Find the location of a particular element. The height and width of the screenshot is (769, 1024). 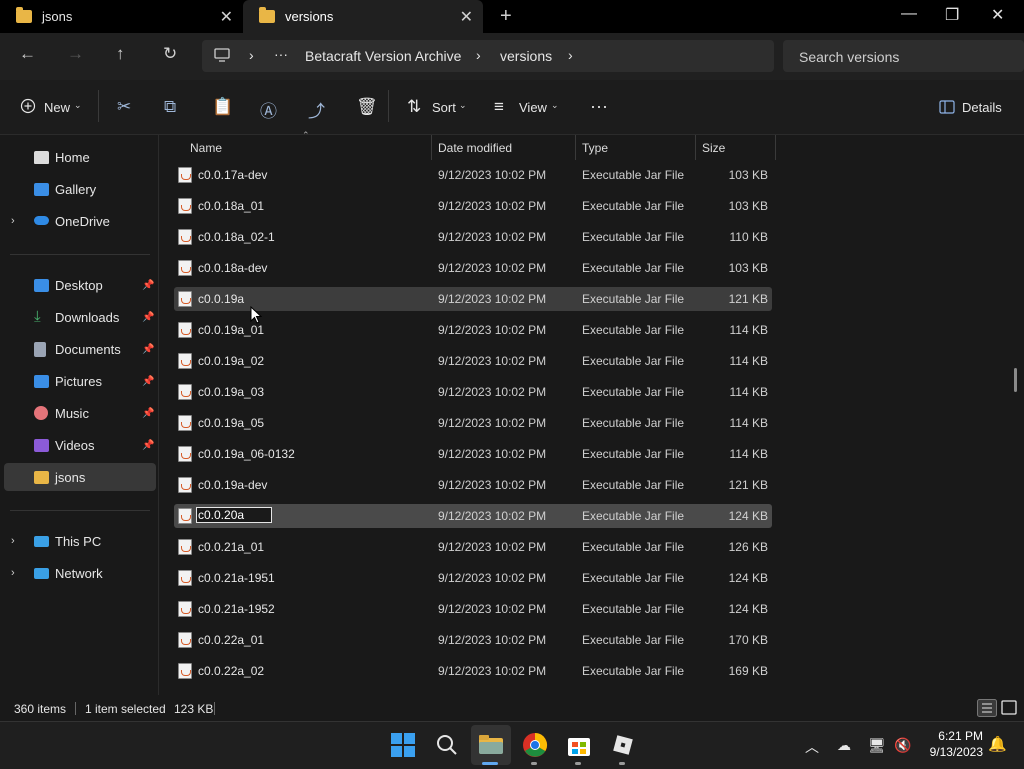

sidebar-item-documents: Documents 📌 is located at coordinates (78, 349).